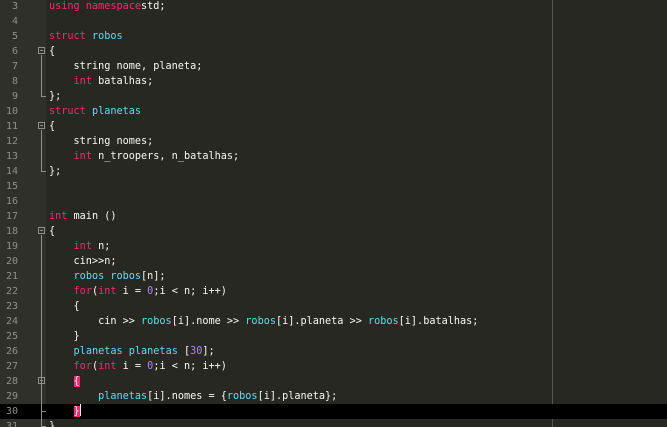 This screenshot has width=667, height=427. What do you see at coordinates (333, 141) in the screenshot?
I see `code-line: 12 string nomes;` at bounding box center [333, 141].